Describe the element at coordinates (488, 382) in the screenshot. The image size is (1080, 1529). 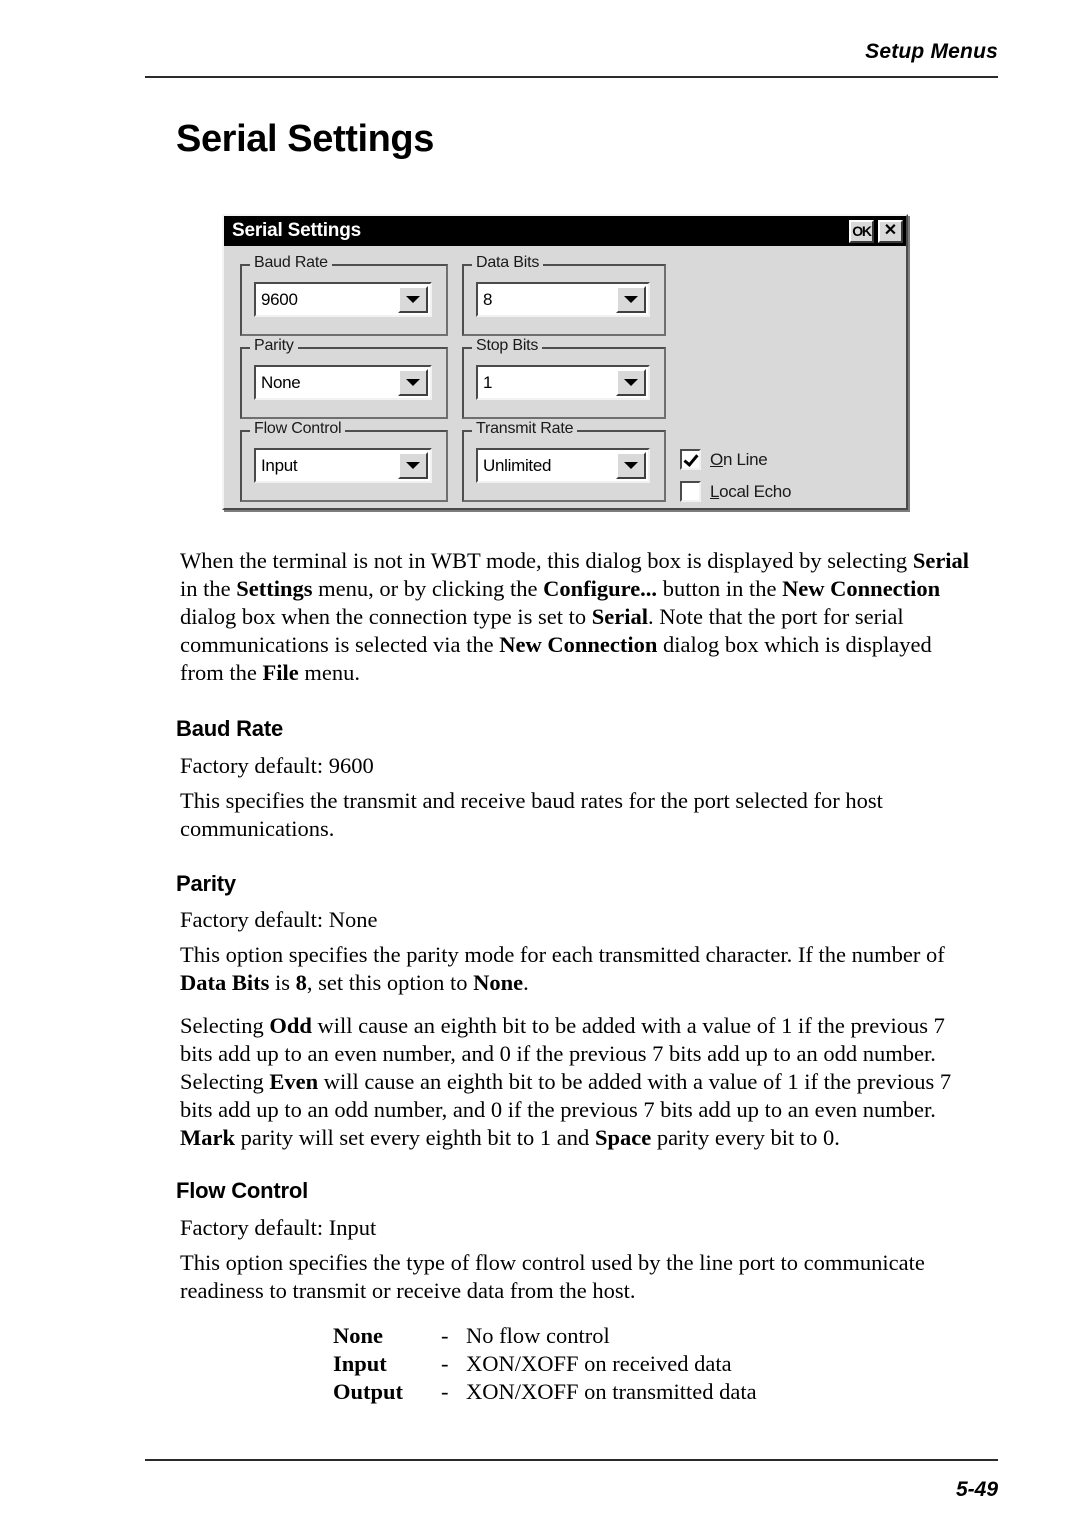
I see `stop-bits-value: 1` at that location.